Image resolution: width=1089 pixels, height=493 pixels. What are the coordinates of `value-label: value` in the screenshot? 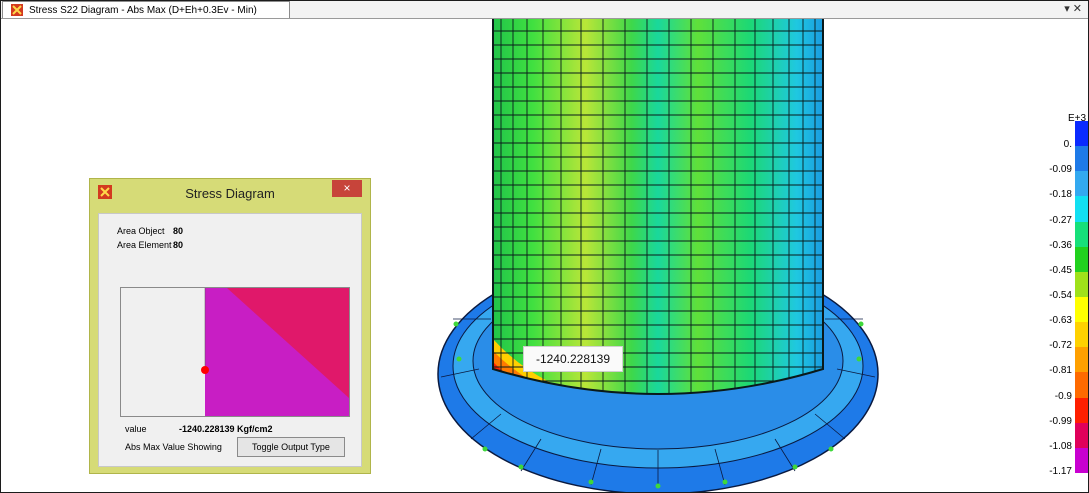 It's located at (136, 429).